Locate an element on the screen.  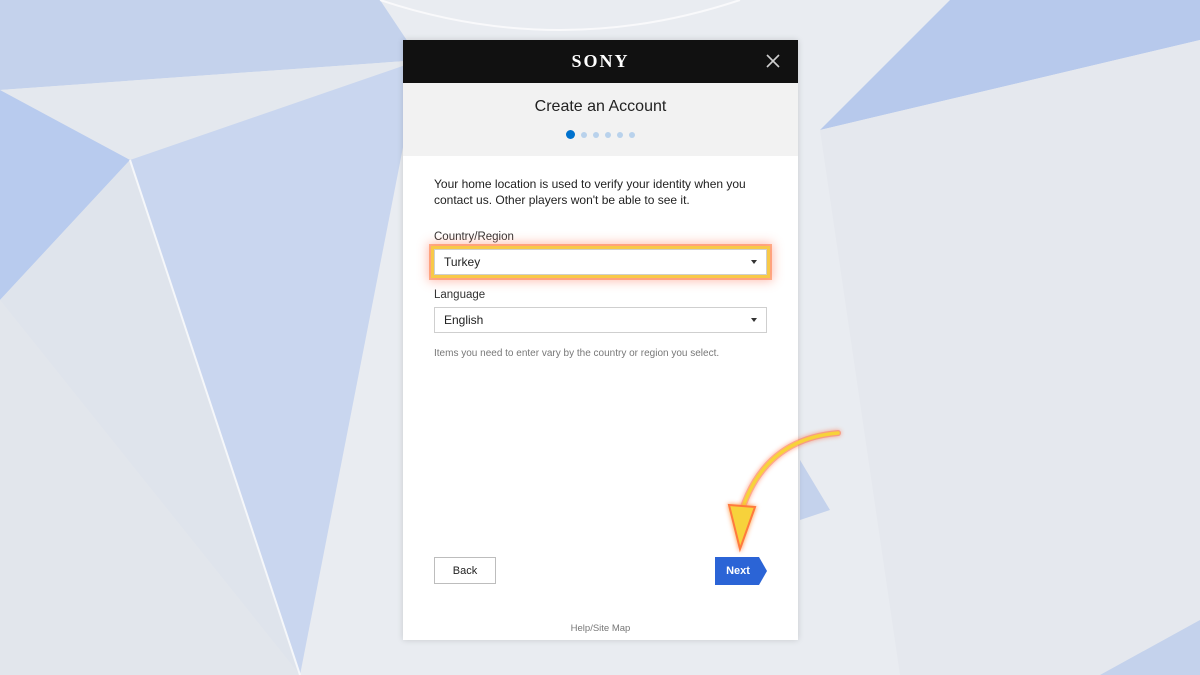
country-label: Country/Region is located at coordinates (474, 237).